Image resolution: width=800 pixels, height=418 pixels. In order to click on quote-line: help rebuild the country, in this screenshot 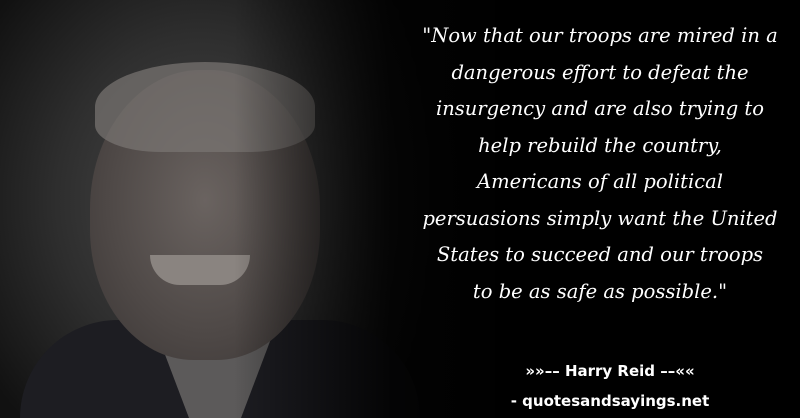, I will do `click(600, 145)`.